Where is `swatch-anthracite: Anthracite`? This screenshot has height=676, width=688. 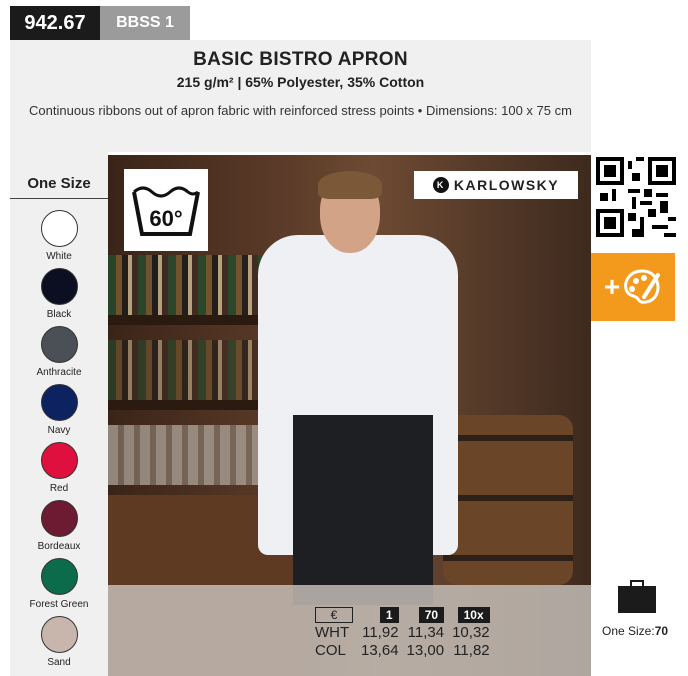
swatch-anthracite: Anthracite is located at coordinates (59, 355).